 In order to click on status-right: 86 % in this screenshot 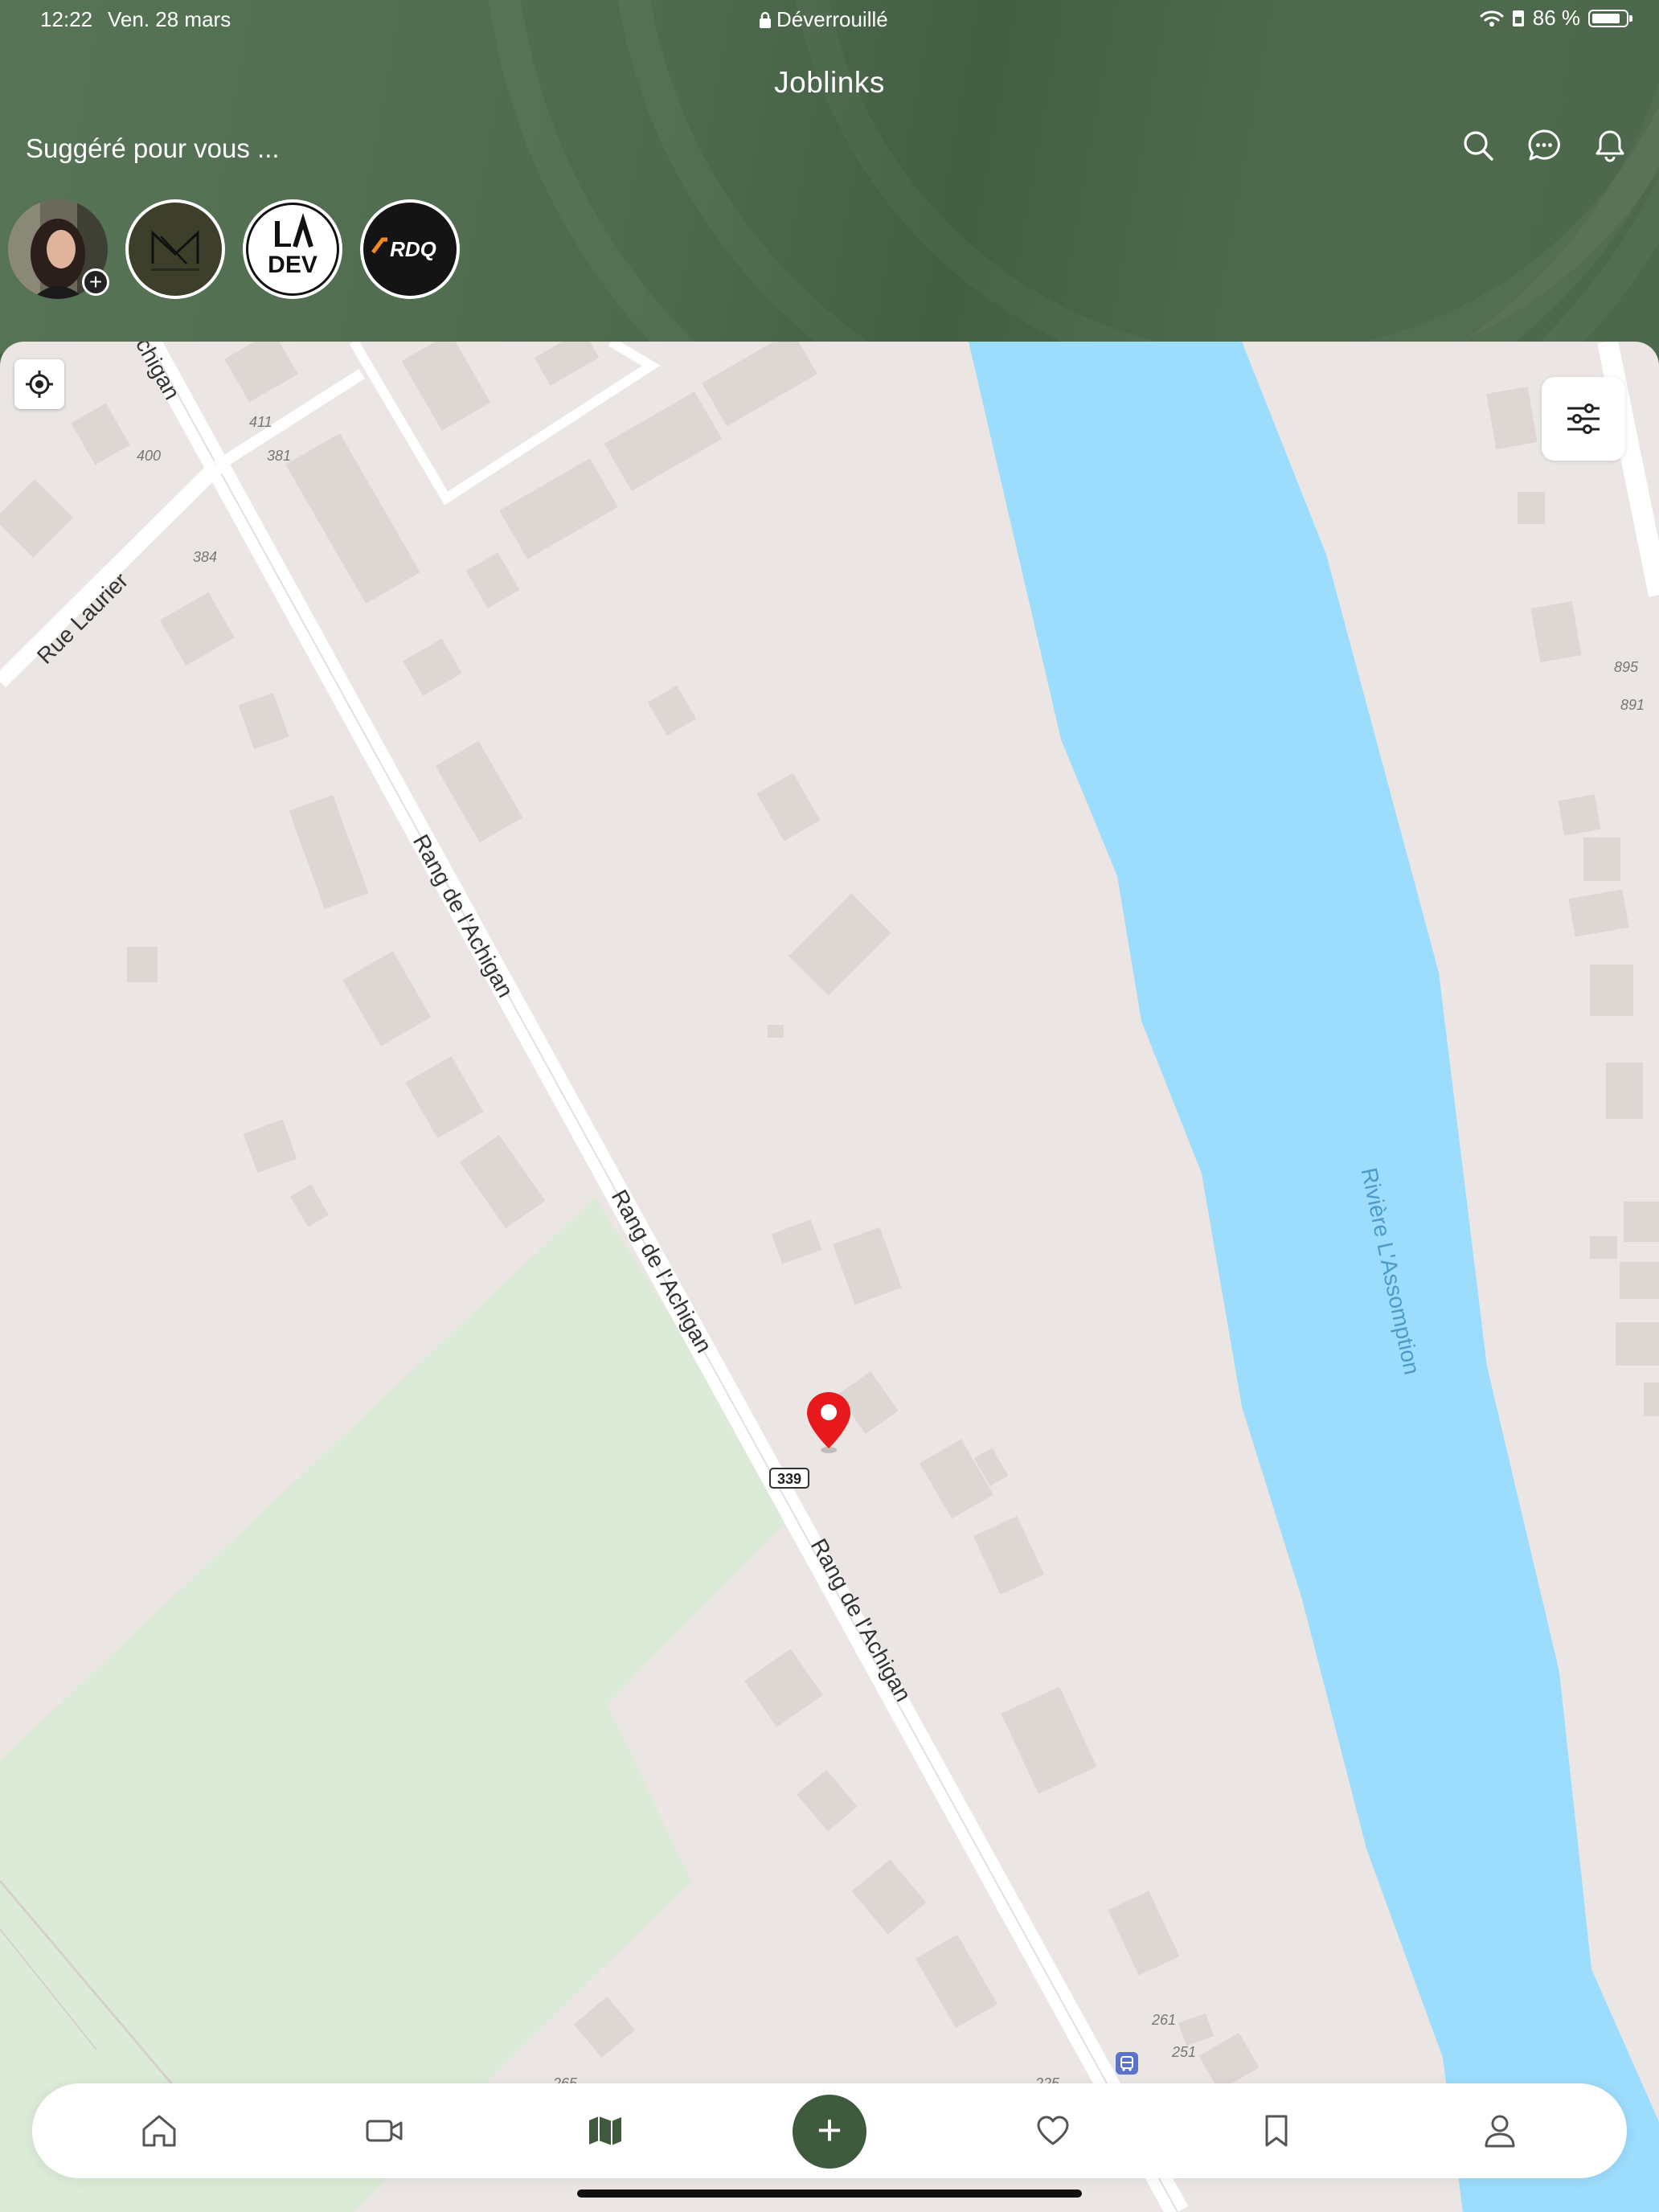, I will do `click(1556, 18)`.